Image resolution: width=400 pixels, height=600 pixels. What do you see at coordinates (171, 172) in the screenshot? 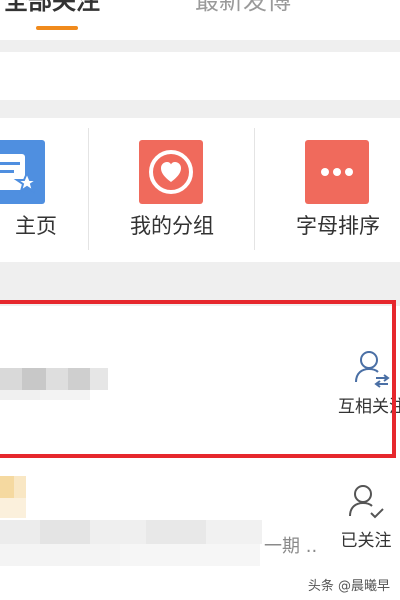
I see `heart-circle-icon` at bounding box center [171, 172].